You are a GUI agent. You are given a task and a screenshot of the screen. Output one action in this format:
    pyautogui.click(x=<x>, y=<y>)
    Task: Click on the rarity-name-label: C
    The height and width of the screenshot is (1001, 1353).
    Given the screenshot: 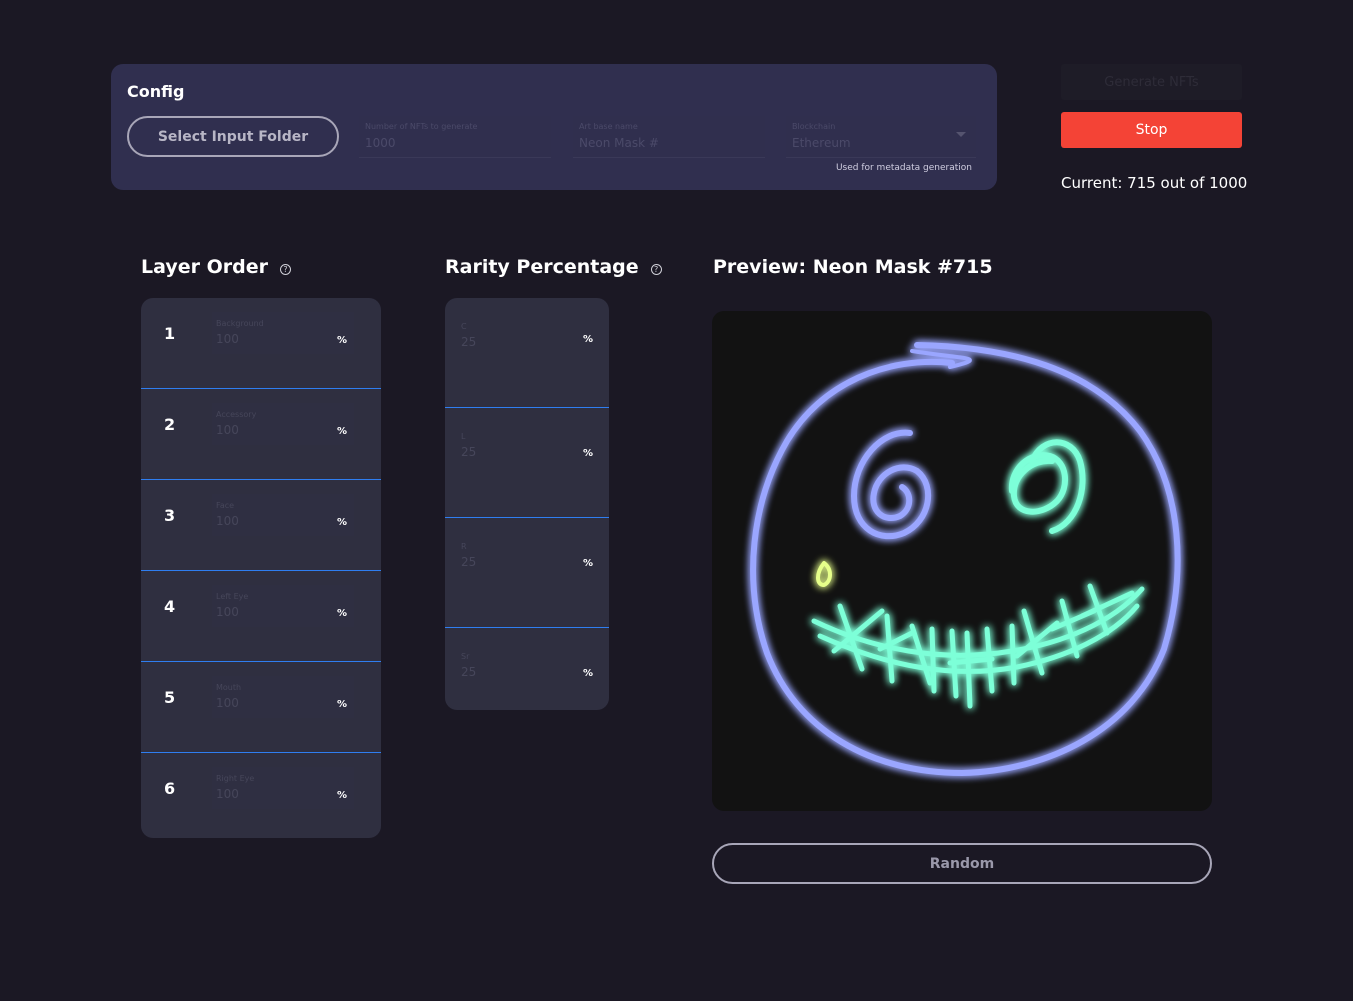 What is the action you would take?
    pyautogui.click(x=464, y=326)
    